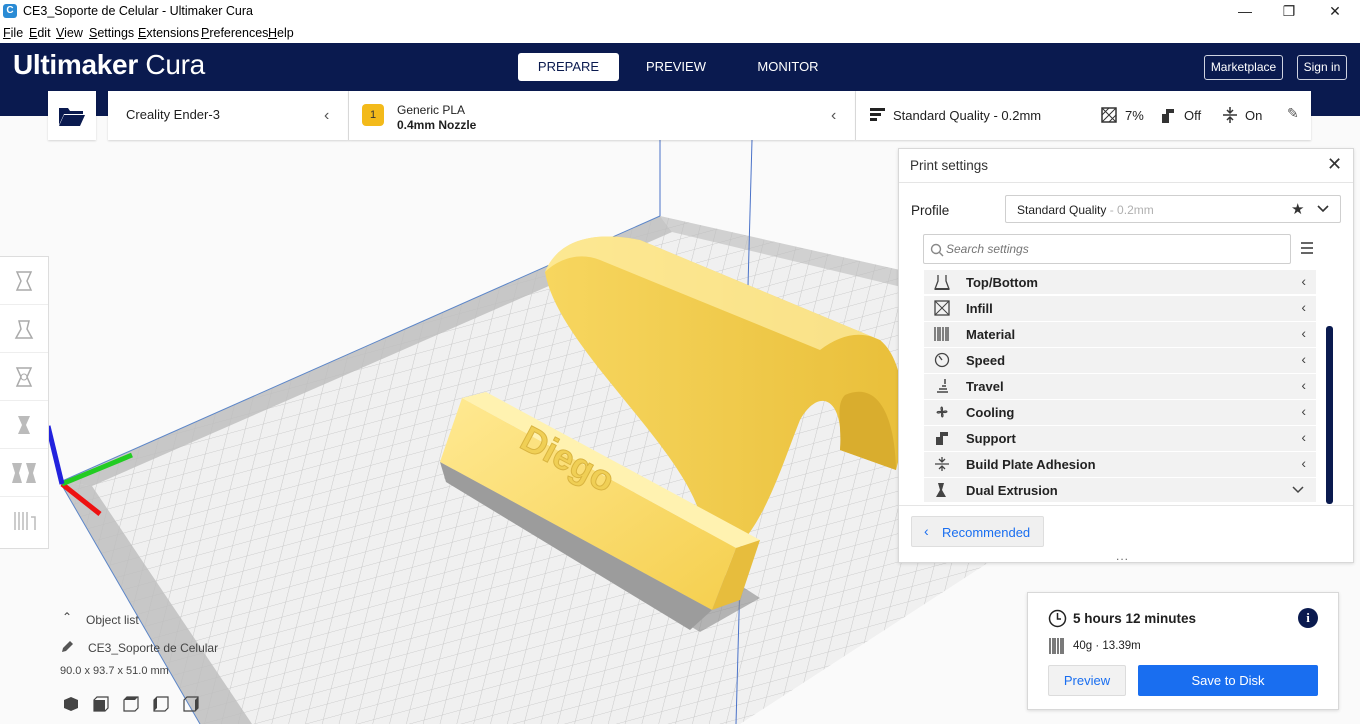 This screenshot has height=724, width=1360. What do you see at coordinates (191, 704) in the screenshot?
I see `right-view-icon` at bounding box center [191, 704].